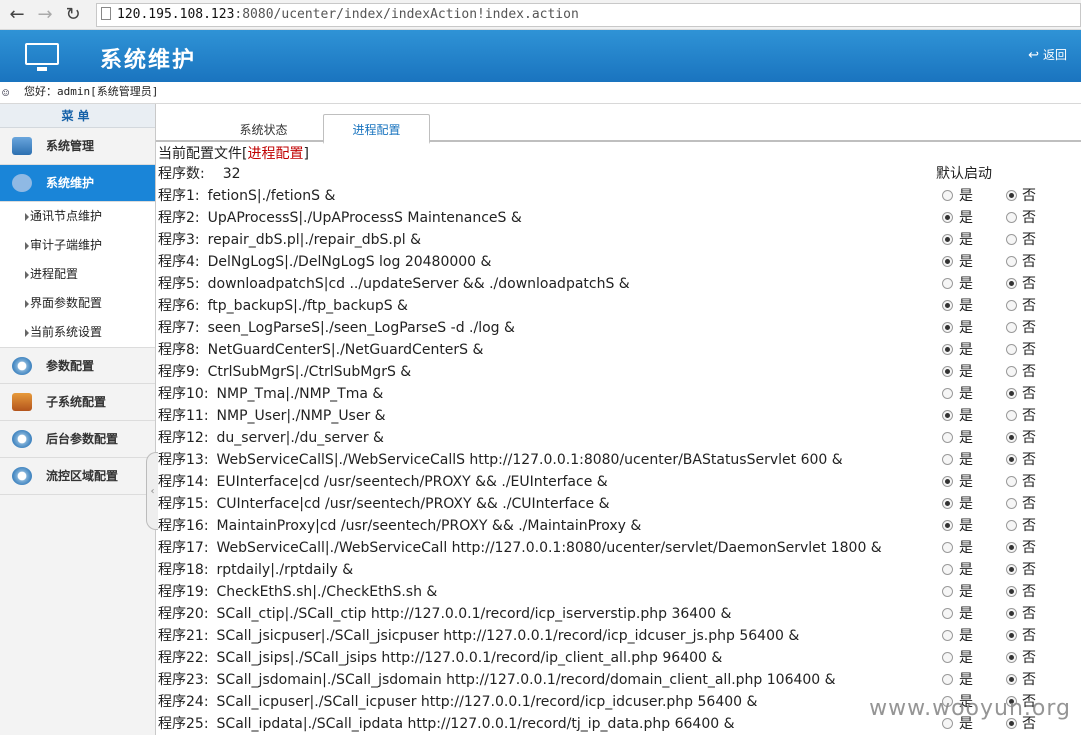 Image resolution: width=1081 pixels, height=735 pixels. I want to click on tab-bar: 系统状态 进程配置, so click(618, 124).